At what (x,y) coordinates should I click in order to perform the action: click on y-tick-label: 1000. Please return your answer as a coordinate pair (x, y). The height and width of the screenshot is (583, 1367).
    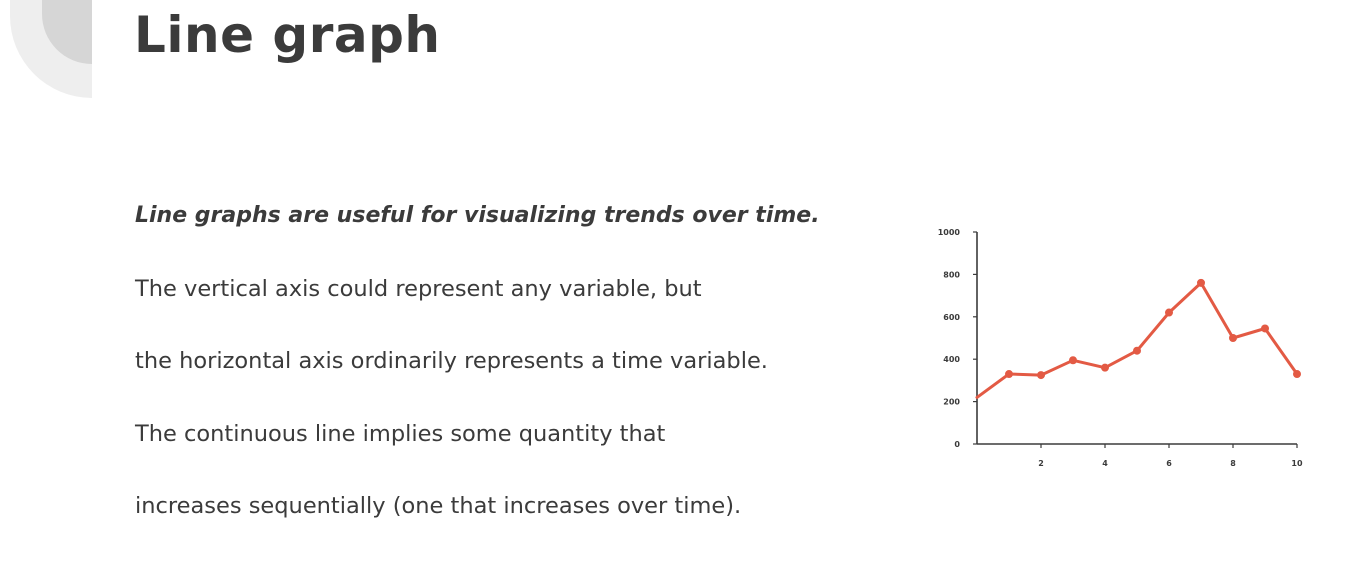
    Looking at the image, I should click on (949, 232).